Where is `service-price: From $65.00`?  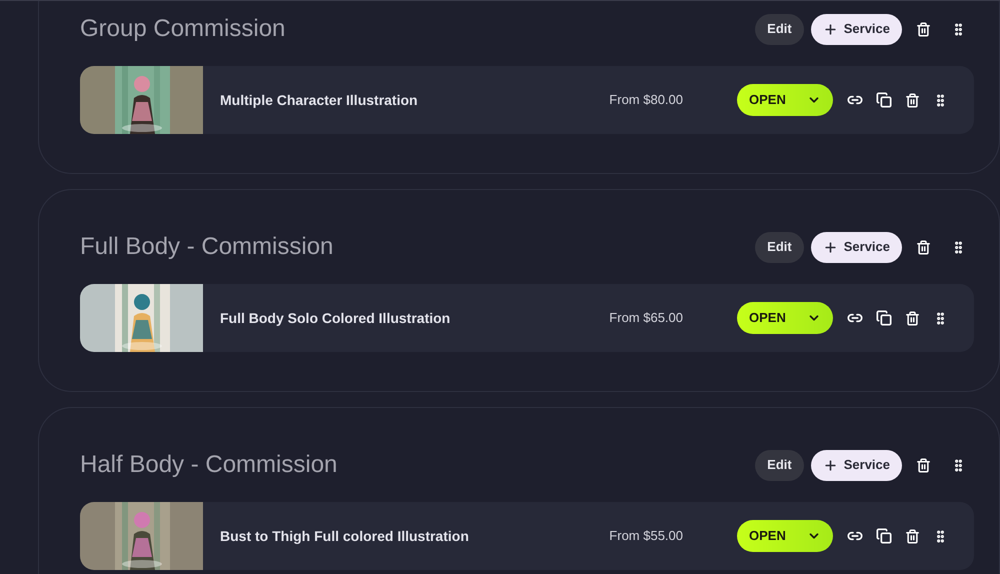 service-price: From $65.00 is located at coordinates (646, 318).